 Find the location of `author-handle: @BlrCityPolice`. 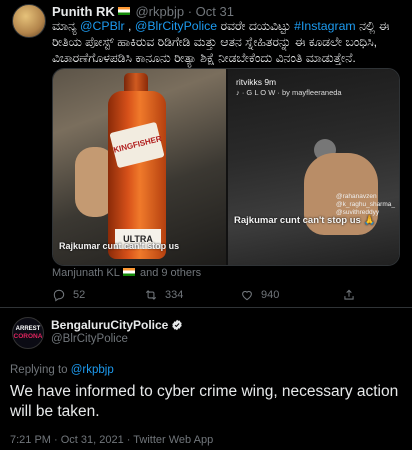

author-handle: @BlrCityPolice is located at coordinates (89, 339).